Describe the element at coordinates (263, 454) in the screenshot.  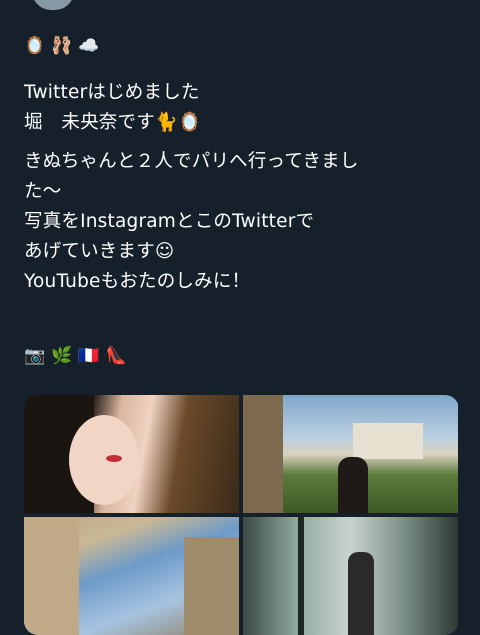
I see `facade-shape` at that location.